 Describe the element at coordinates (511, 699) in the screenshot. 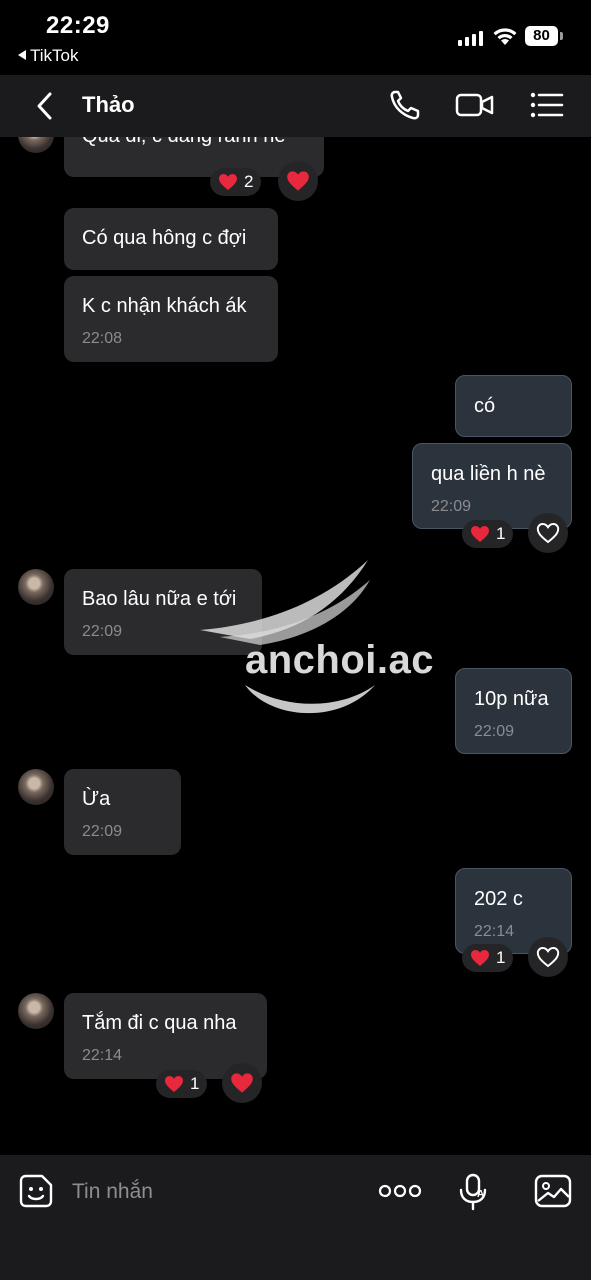

I see `message-text: 10p nữa` at that location.